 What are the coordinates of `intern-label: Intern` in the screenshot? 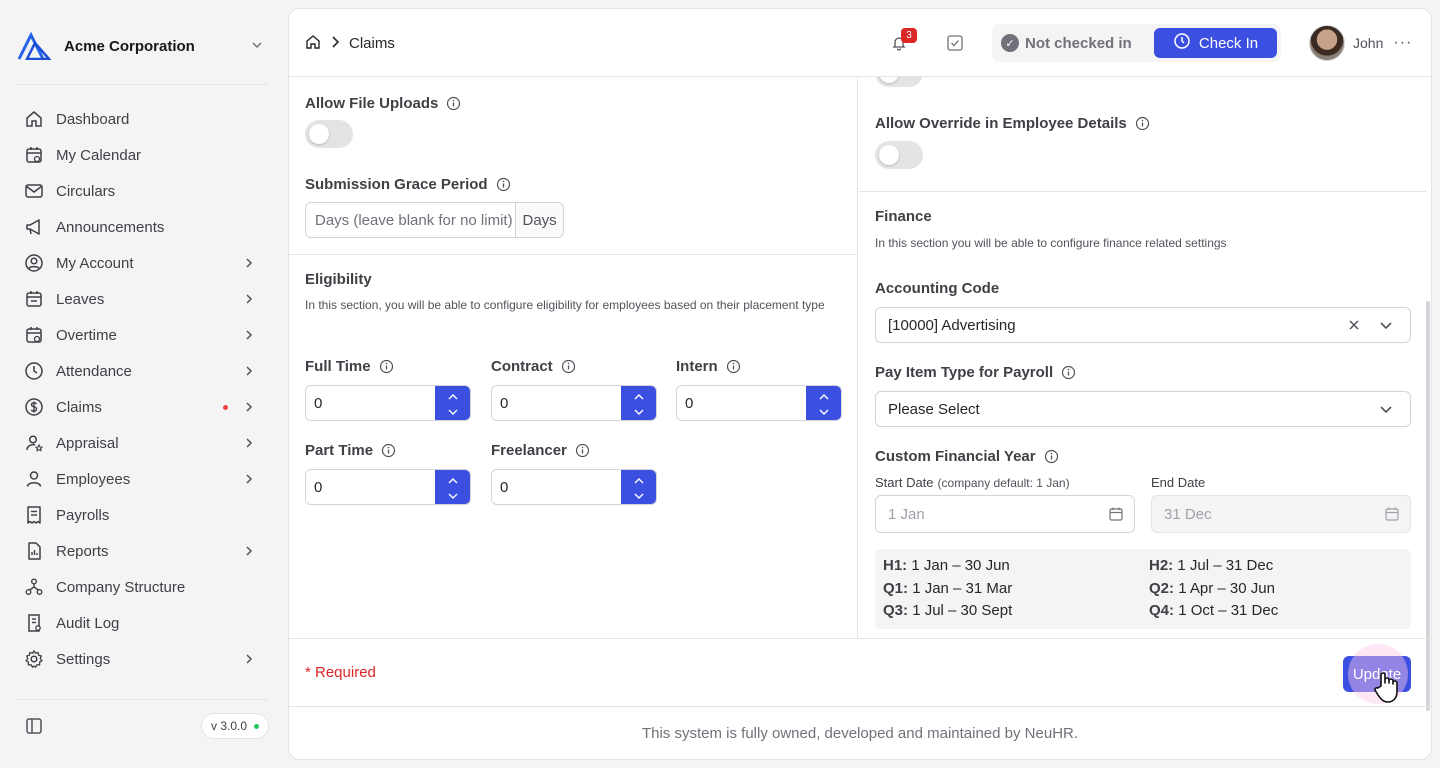 It's located at (708, 366).